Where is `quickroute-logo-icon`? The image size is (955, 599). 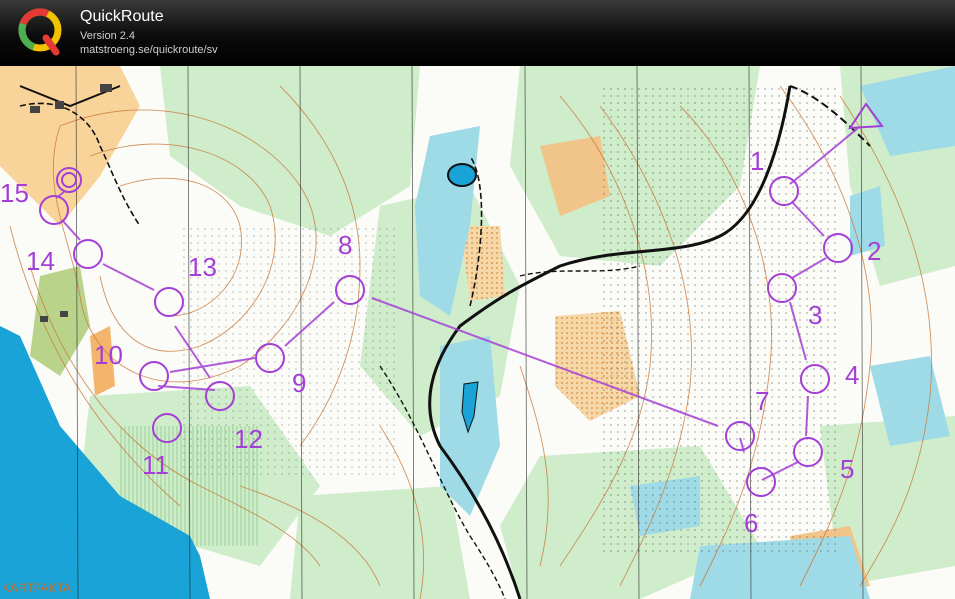
quickroute-logo-icon is located at coordinates (40, 32).